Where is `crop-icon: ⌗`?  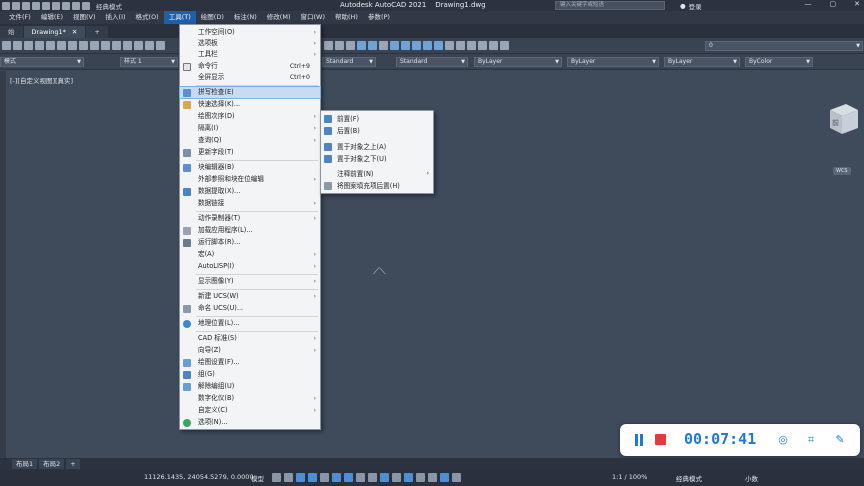 crop-icon: ⌗ is located at coordinates (811, 440).